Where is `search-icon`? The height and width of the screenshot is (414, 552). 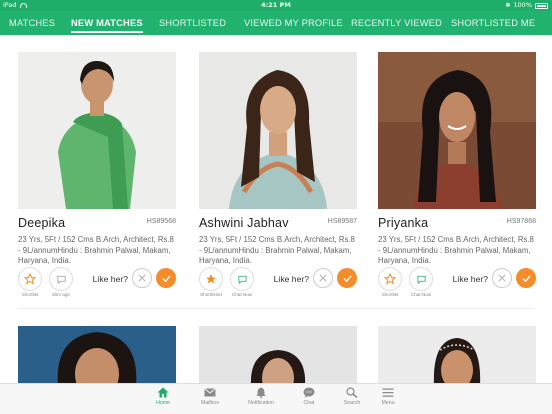 search-icon is located at coordinates (352, 392).